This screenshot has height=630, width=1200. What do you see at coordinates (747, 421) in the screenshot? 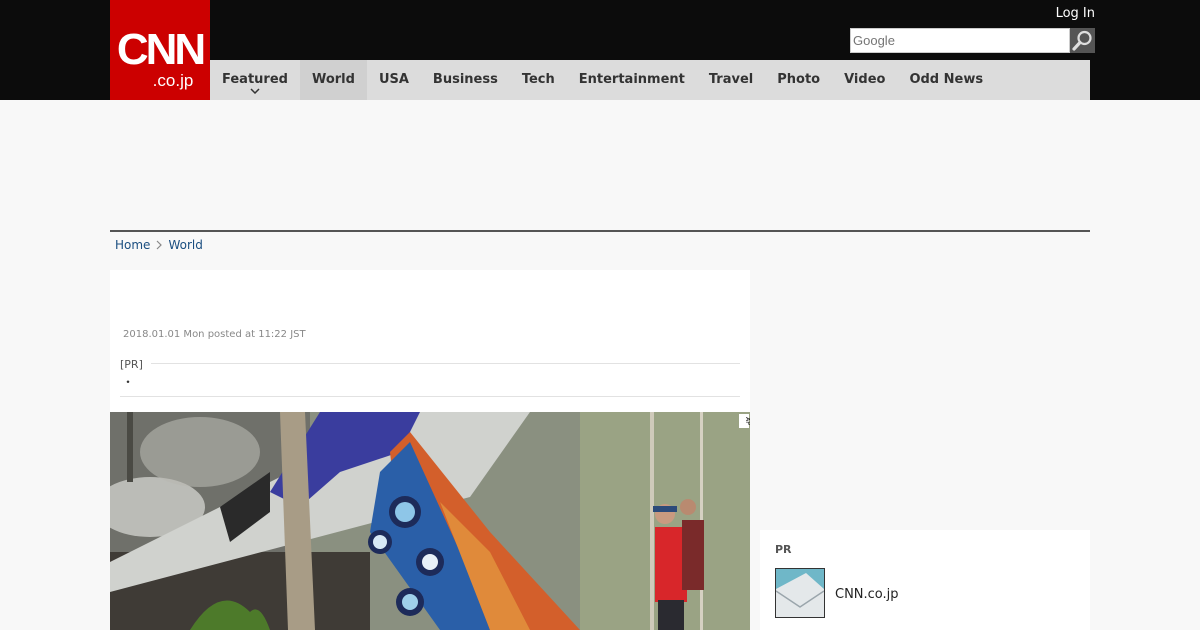
I see `photo-credit: AP` at bounding box center [747, 421].